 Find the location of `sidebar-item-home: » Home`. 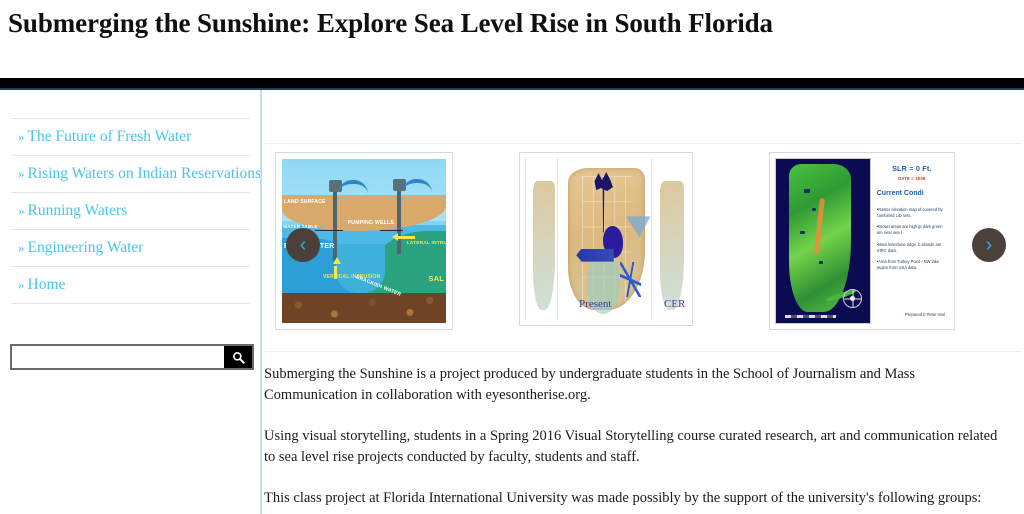

sidebar-item-home: » Home is located at coordinates (131, 285).